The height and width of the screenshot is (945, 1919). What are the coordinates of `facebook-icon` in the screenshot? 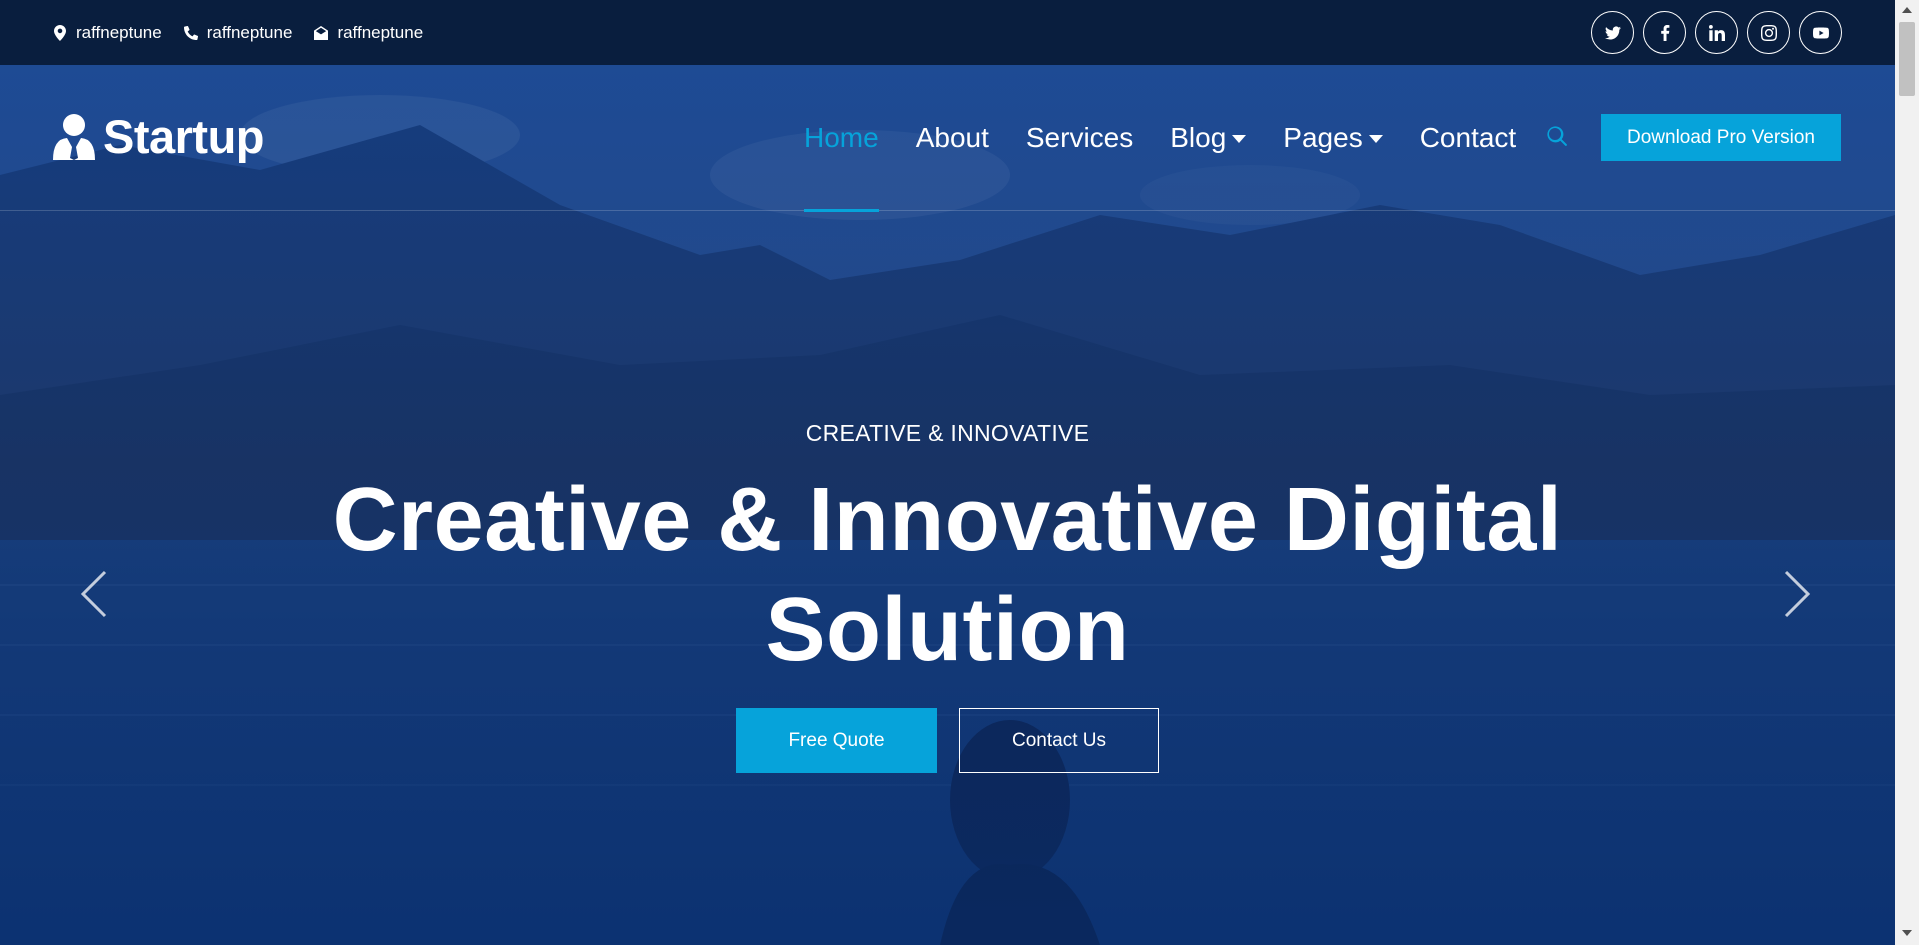 It's located at (1664, 32).